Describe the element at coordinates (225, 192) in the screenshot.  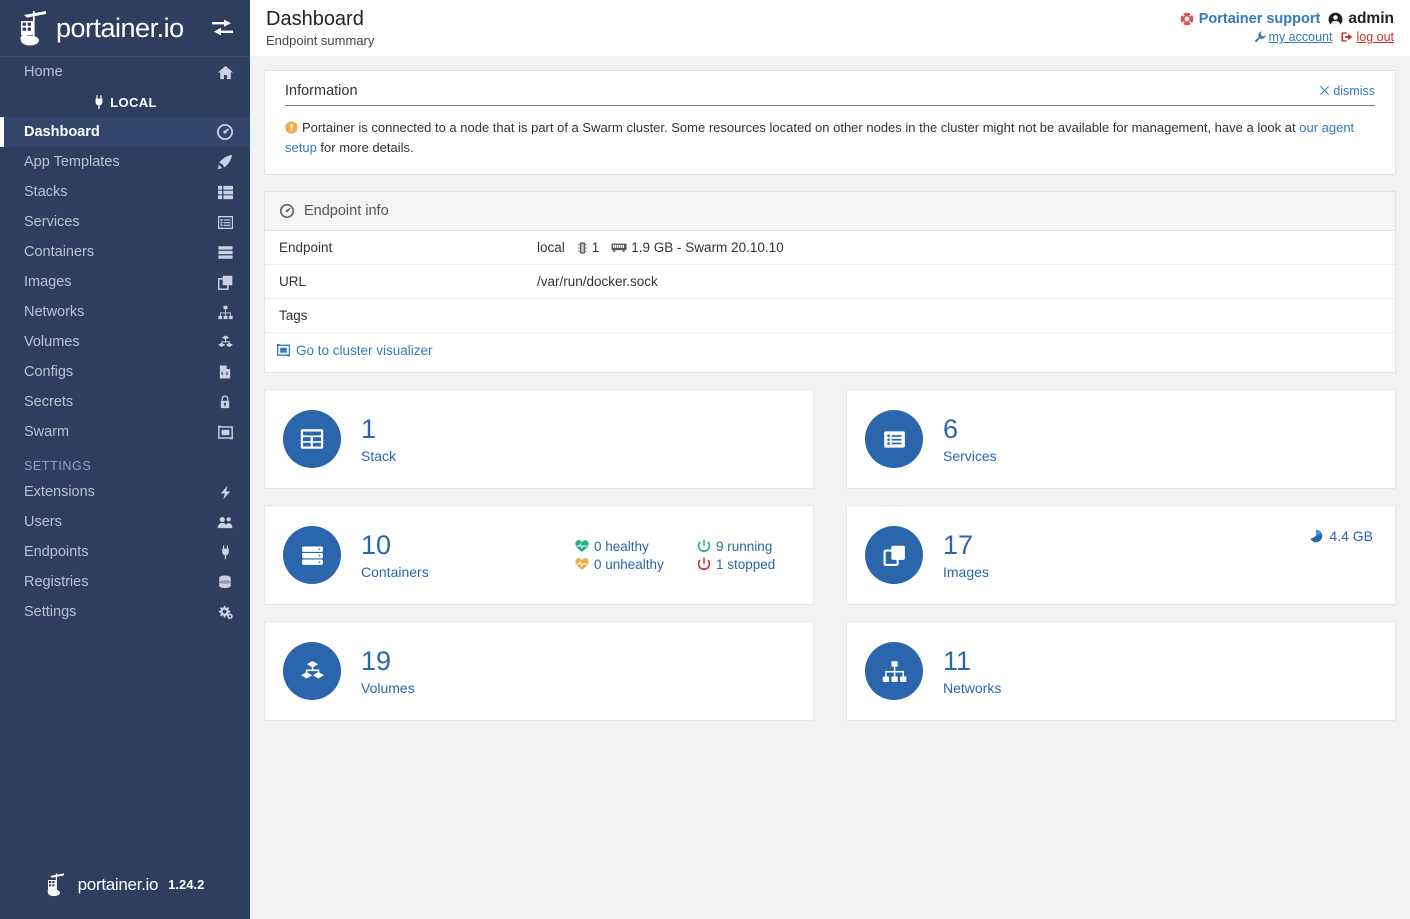
I see `stack-list-icon` at that location.